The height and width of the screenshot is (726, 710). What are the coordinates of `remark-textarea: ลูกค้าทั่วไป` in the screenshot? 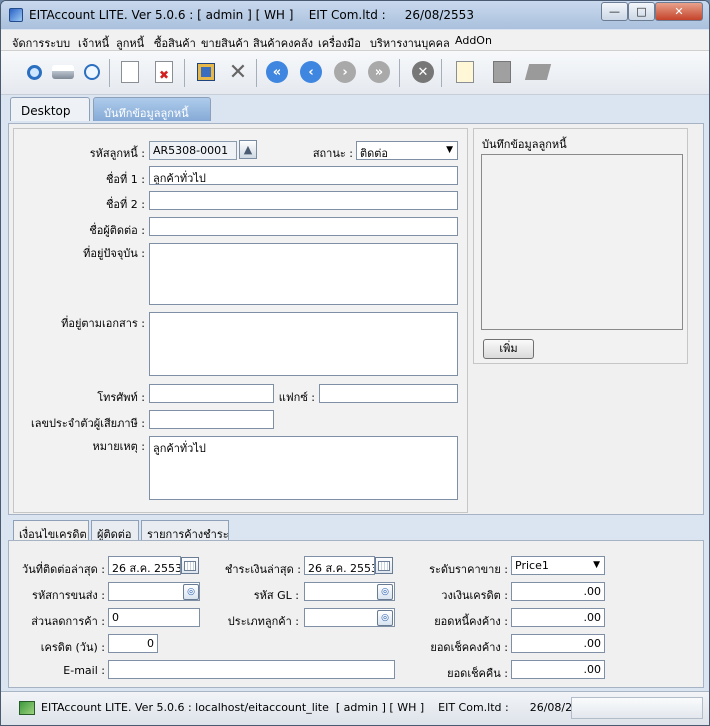 It's located at (303, 468).